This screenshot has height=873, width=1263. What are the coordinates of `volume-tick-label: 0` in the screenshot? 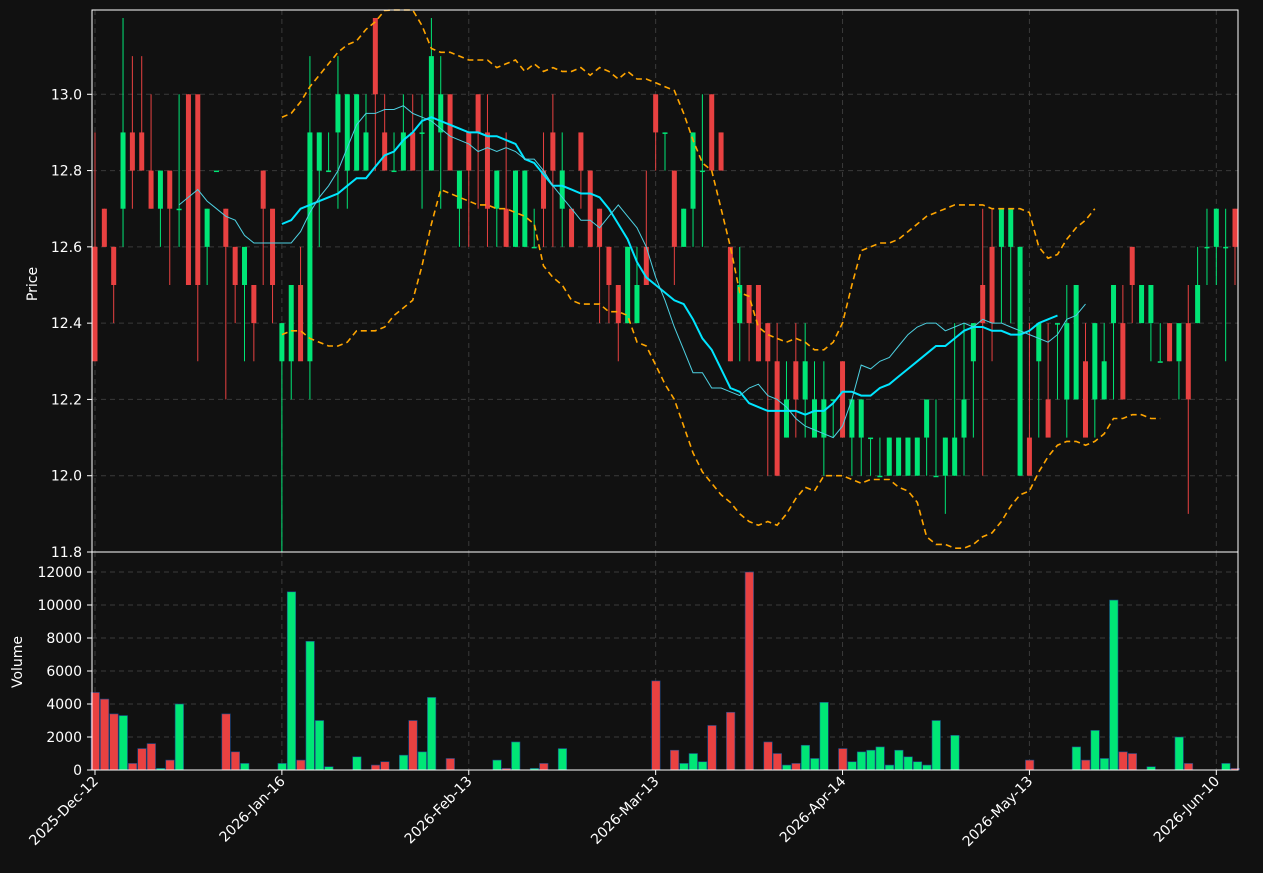 It's located at (77, 771).